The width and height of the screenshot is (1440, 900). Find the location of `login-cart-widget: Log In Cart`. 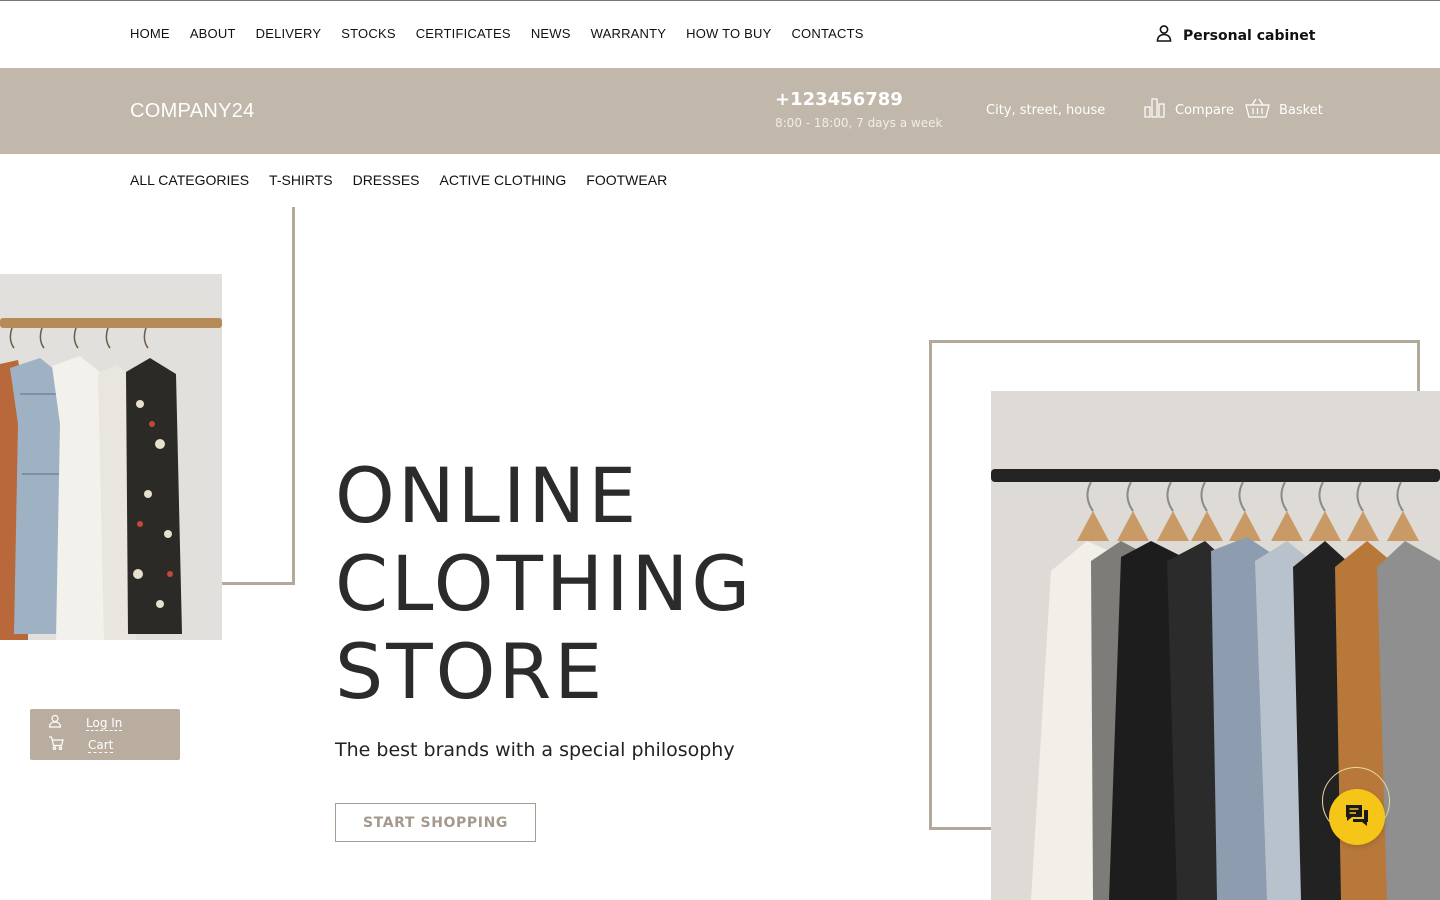

login-cart-widget: Log In Cart is located at coordinates (105, 734).